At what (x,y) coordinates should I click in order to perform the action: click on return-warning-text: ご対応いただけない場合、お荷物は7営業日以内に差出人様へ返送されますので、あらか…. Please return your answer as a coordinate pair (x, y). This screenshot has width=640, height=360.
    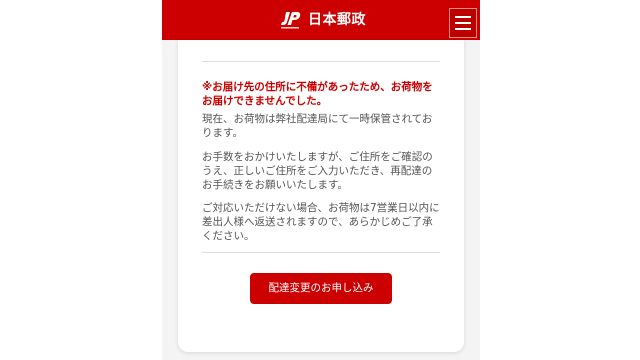
    Looking at the image, I should click on (321, 222).